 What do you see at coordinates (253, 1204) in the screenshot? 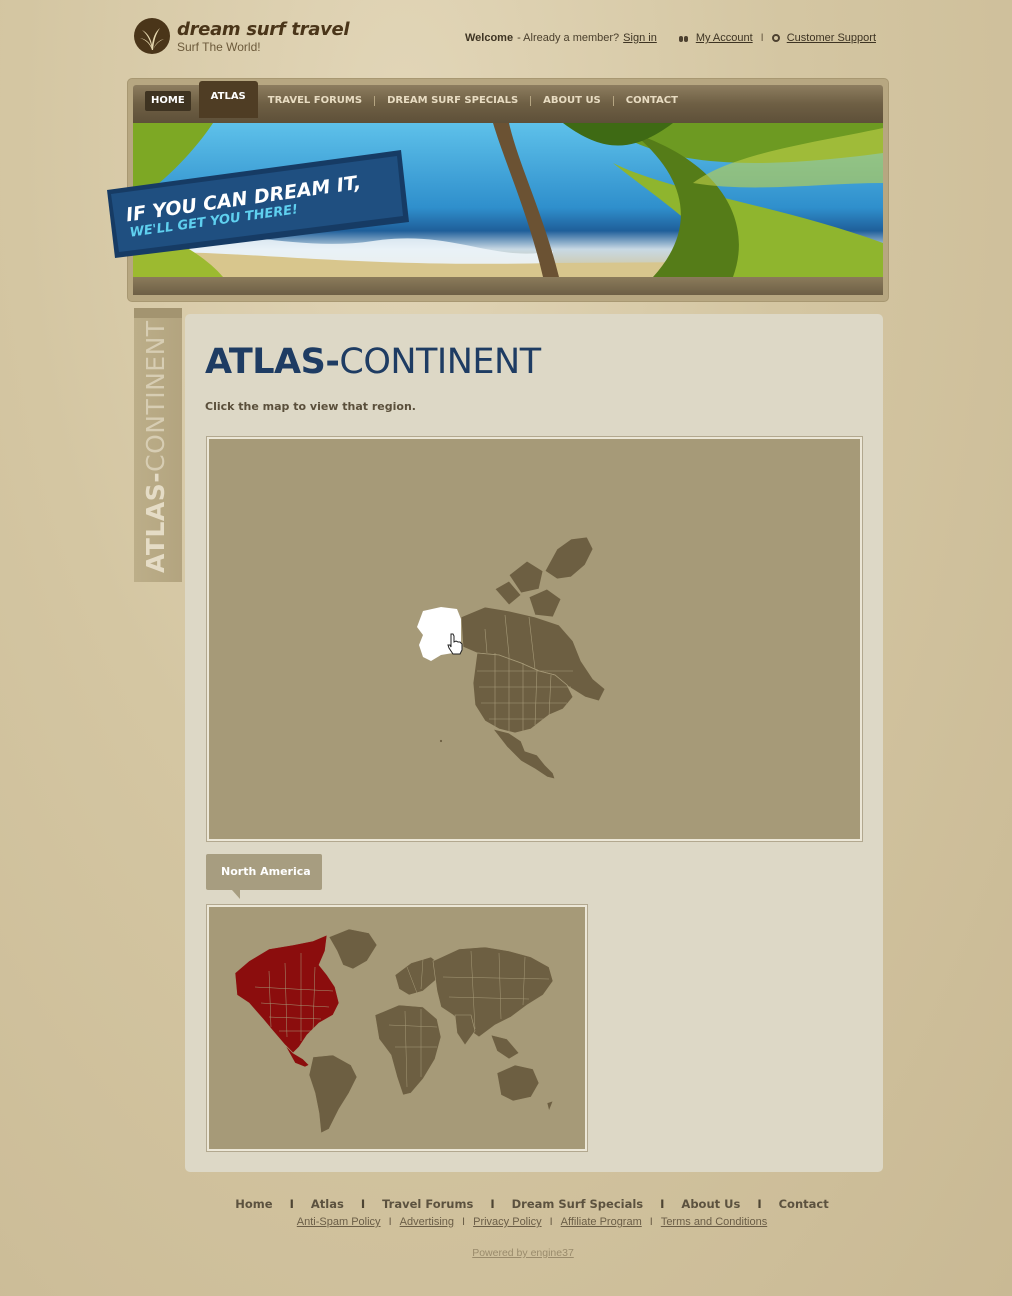
I see `footer-home-link: Home` at bounding box center [253, 1204].